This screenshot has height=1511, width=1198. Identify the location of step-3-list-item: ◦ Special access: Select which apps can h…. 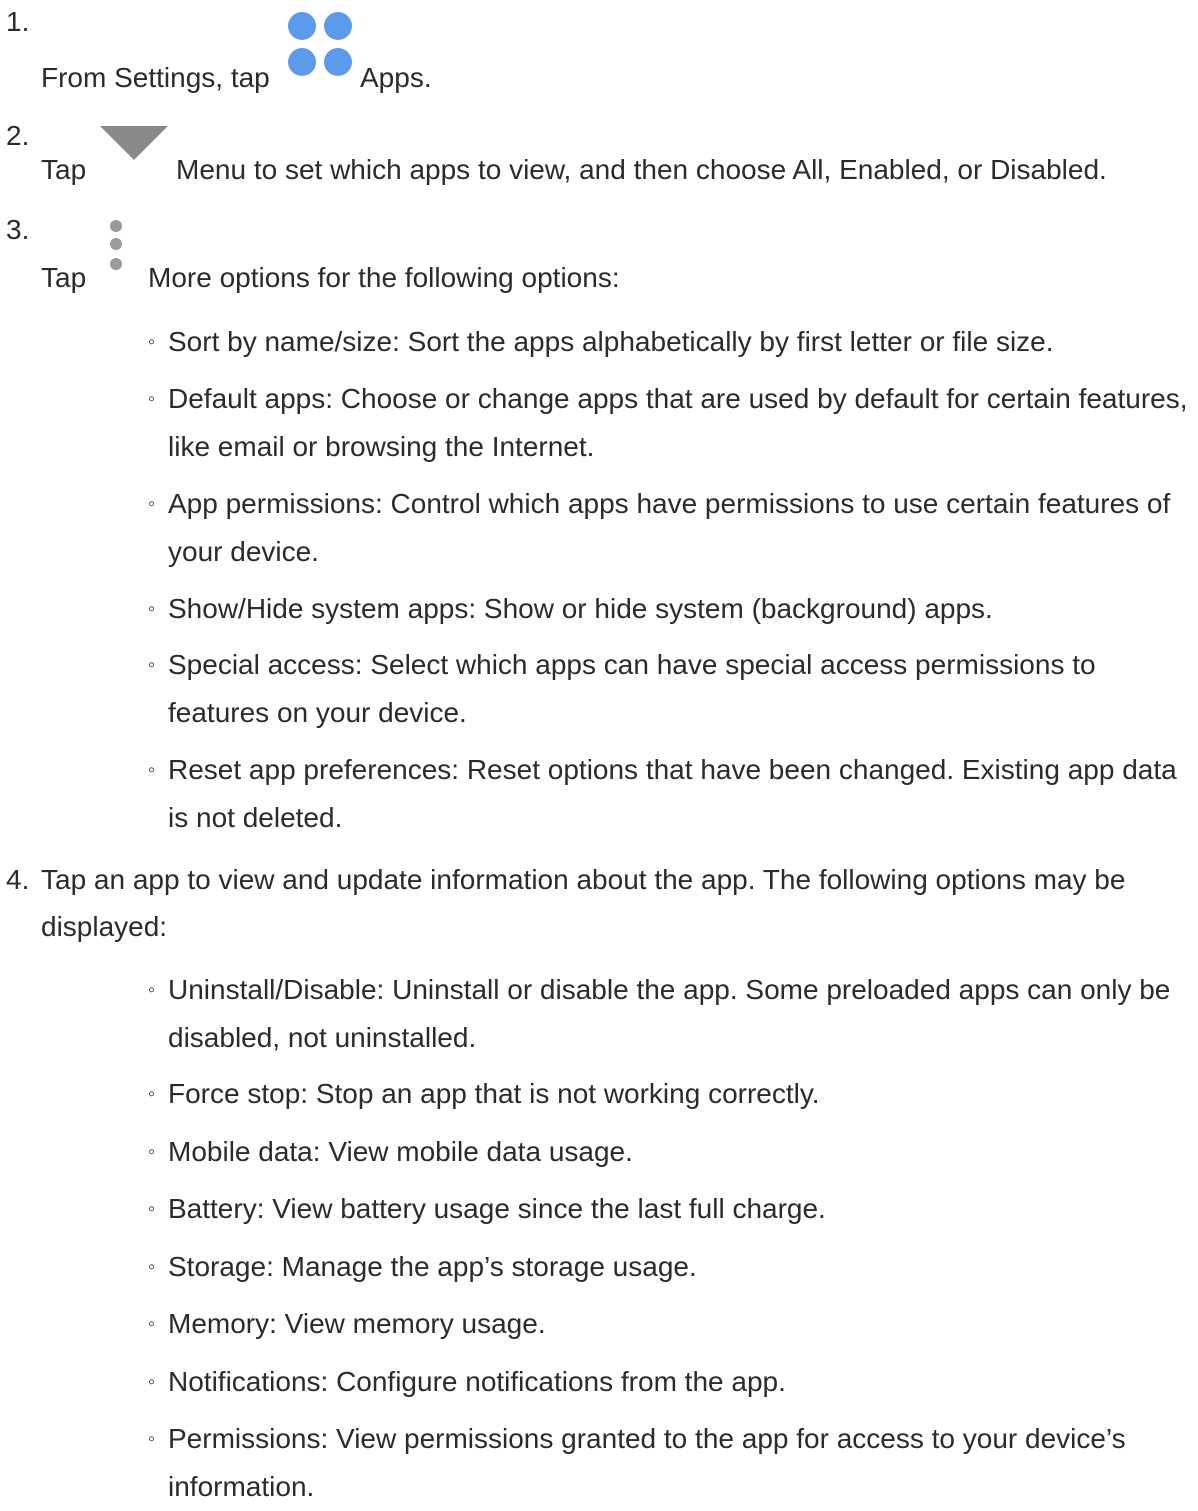
(622, 688).